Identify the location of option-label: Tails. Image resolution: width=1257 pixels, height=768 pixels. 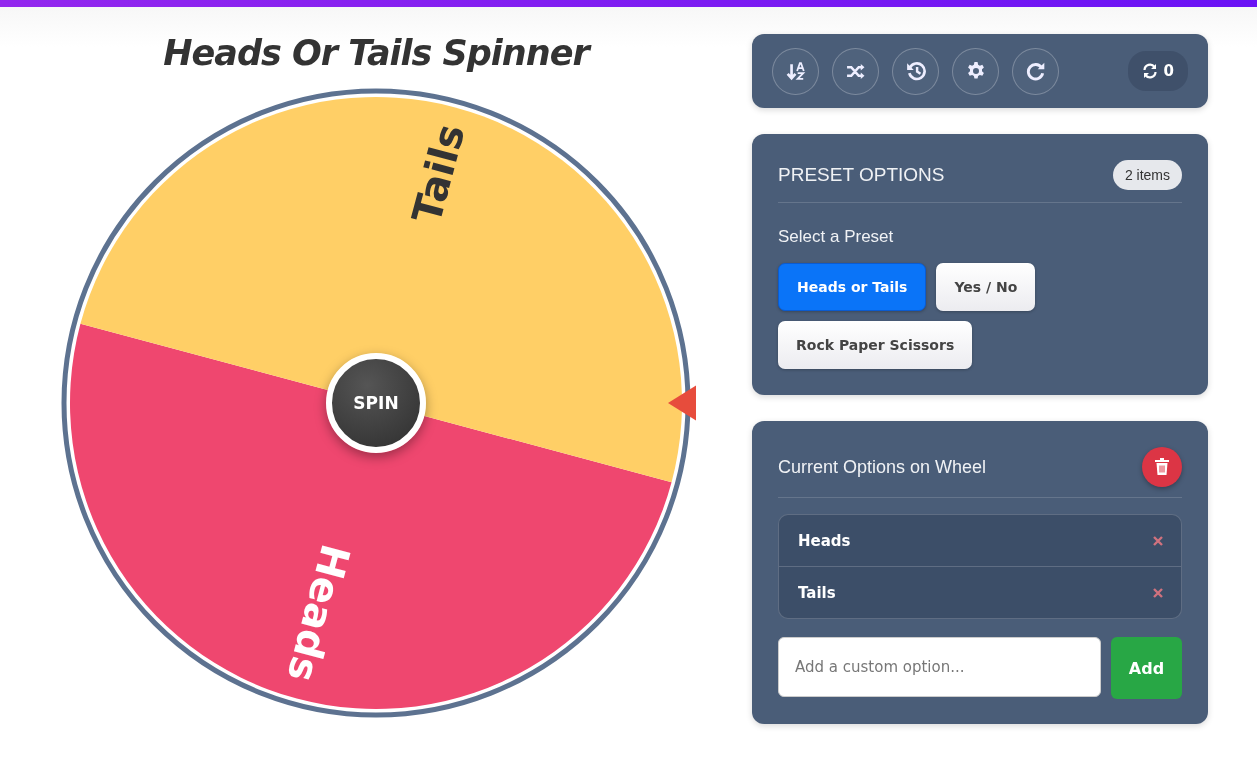
(817, 592).